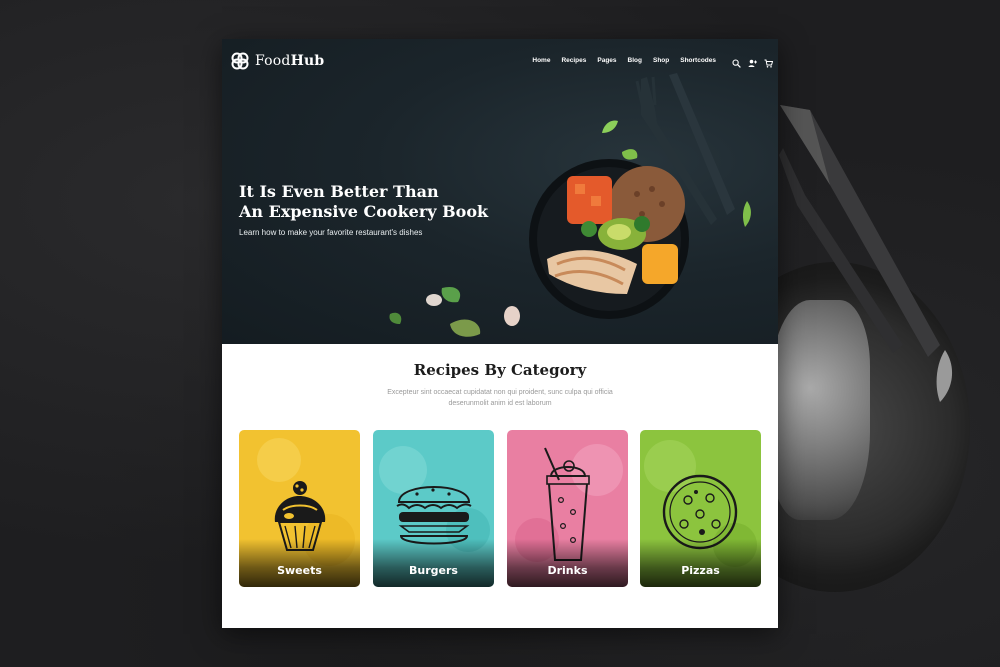  What do you see at coordinates (240, 61) in the screenshot?
I see `knot-logo-icon` at bounding box center [240, 61].